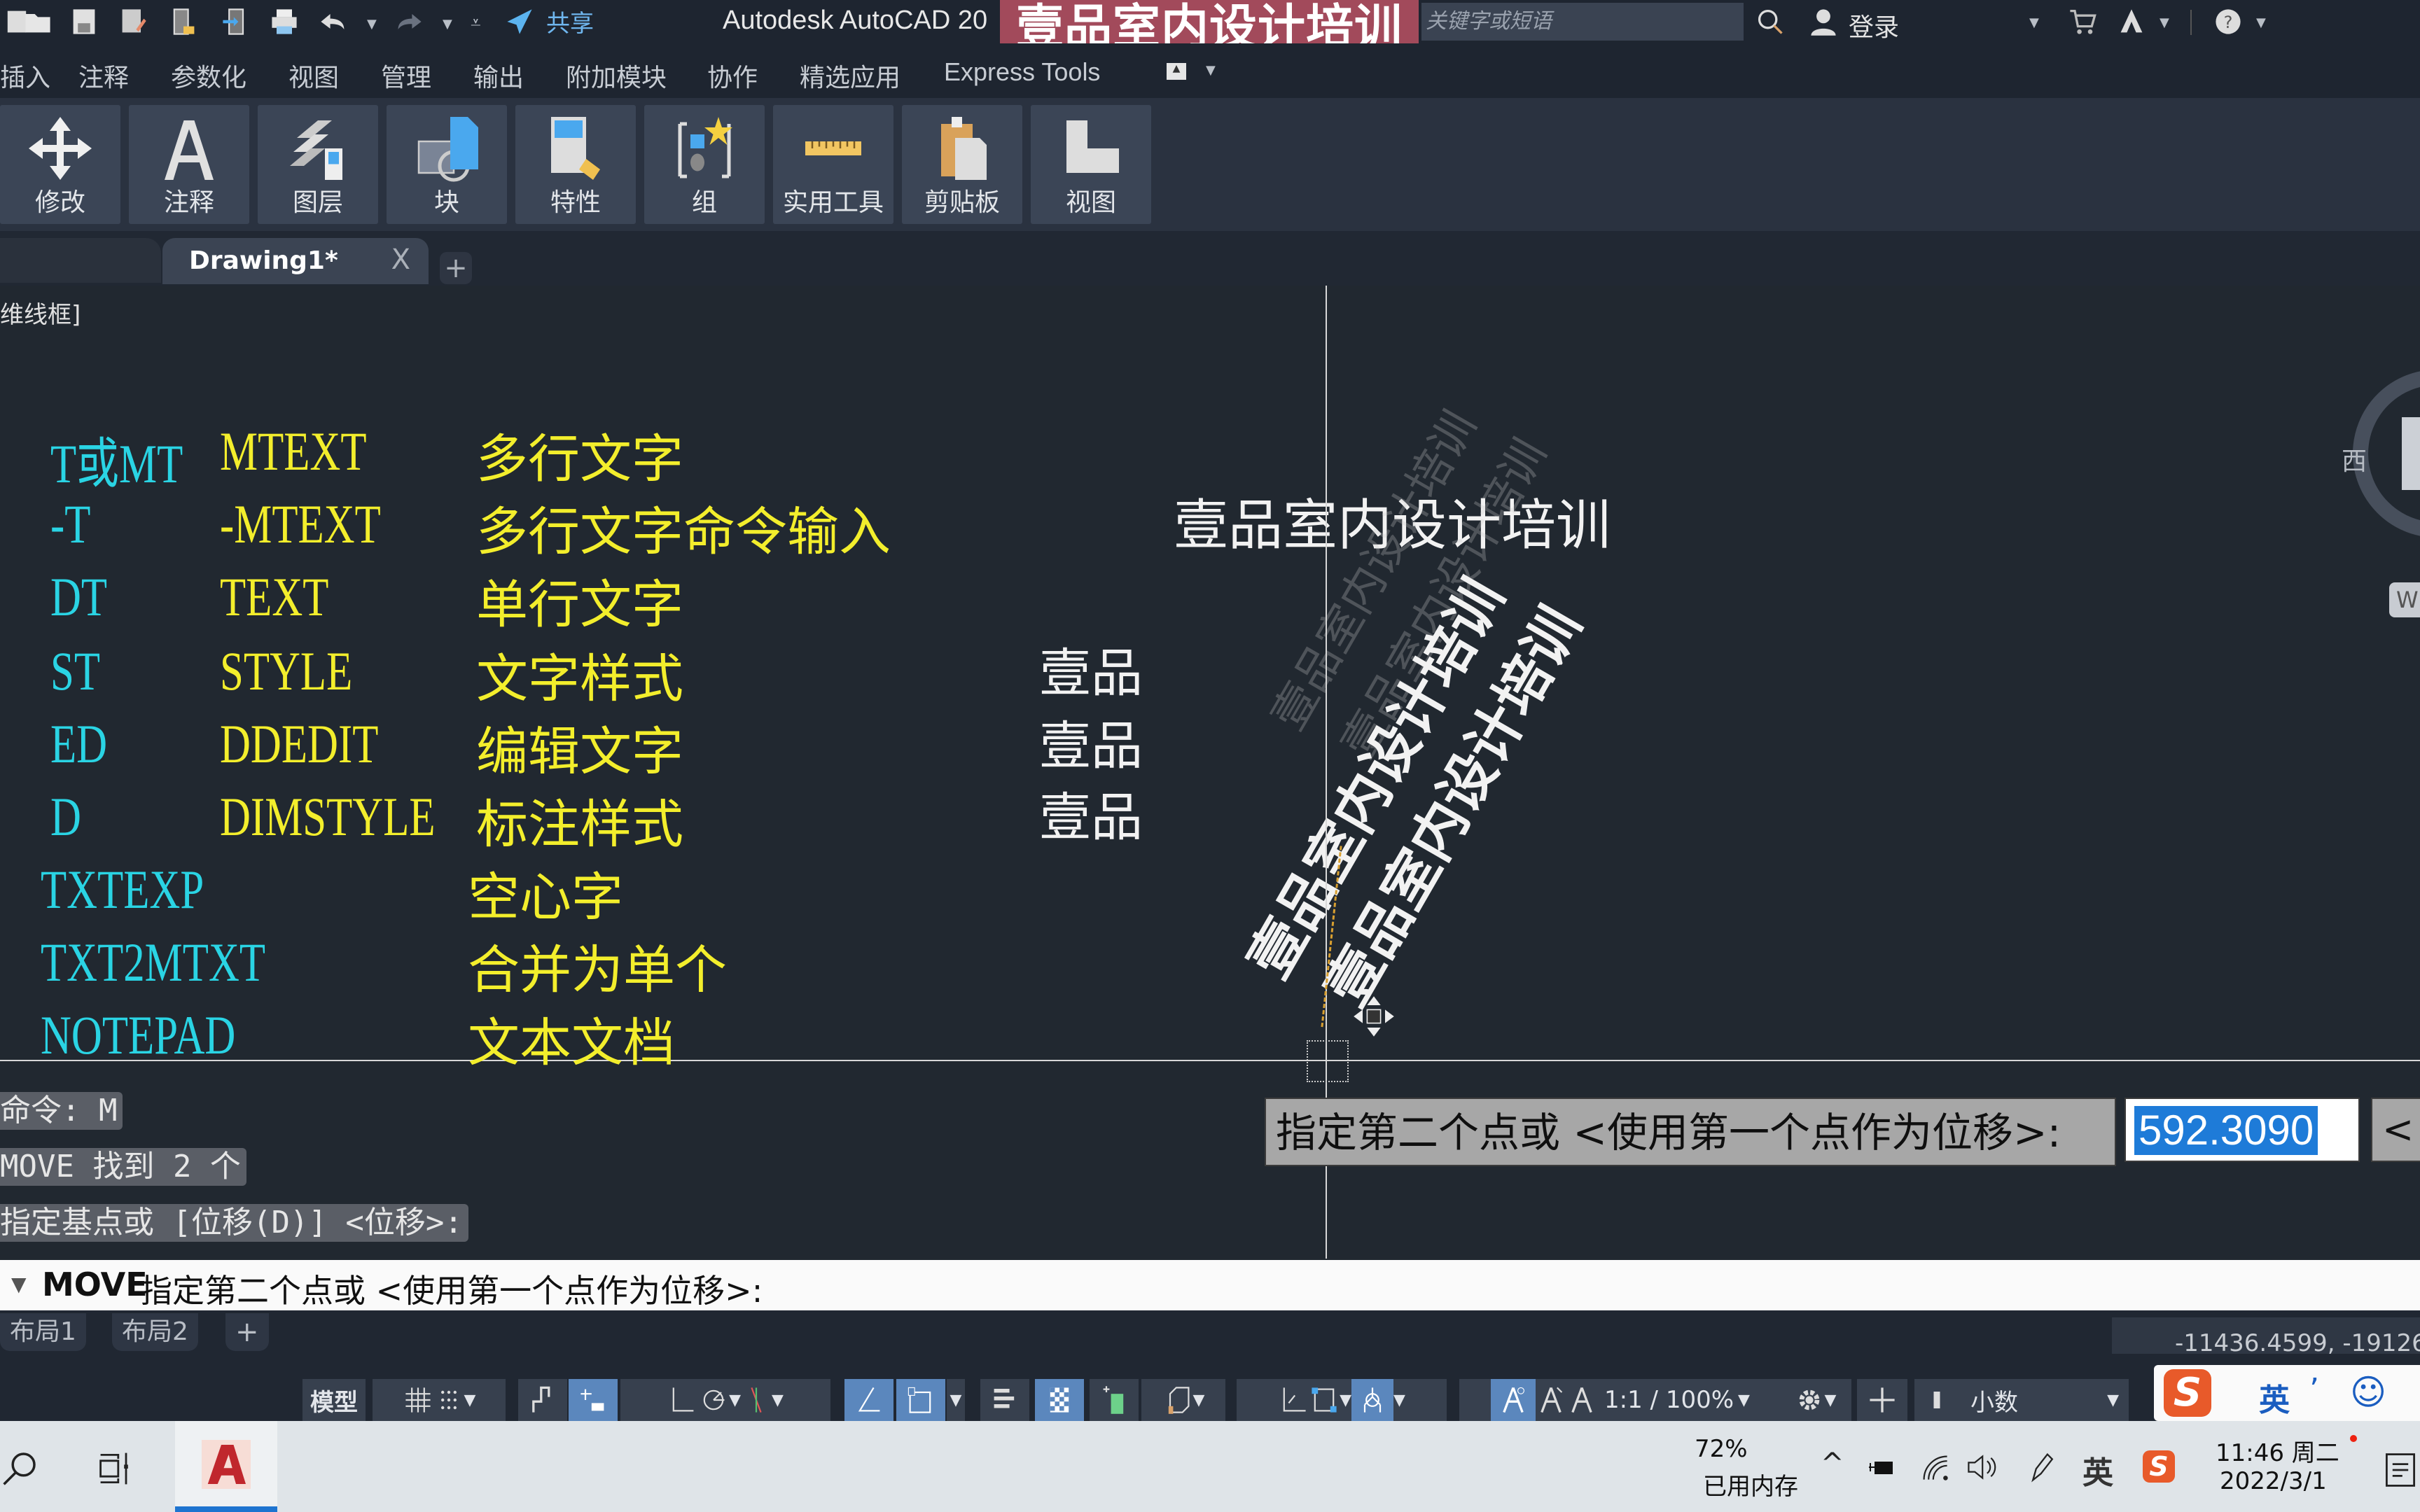 The image size is (2420, 1512). Describe the element at coordinates (300, 524) in the screenshot. I see `command-name: -MTEXT` at that location.